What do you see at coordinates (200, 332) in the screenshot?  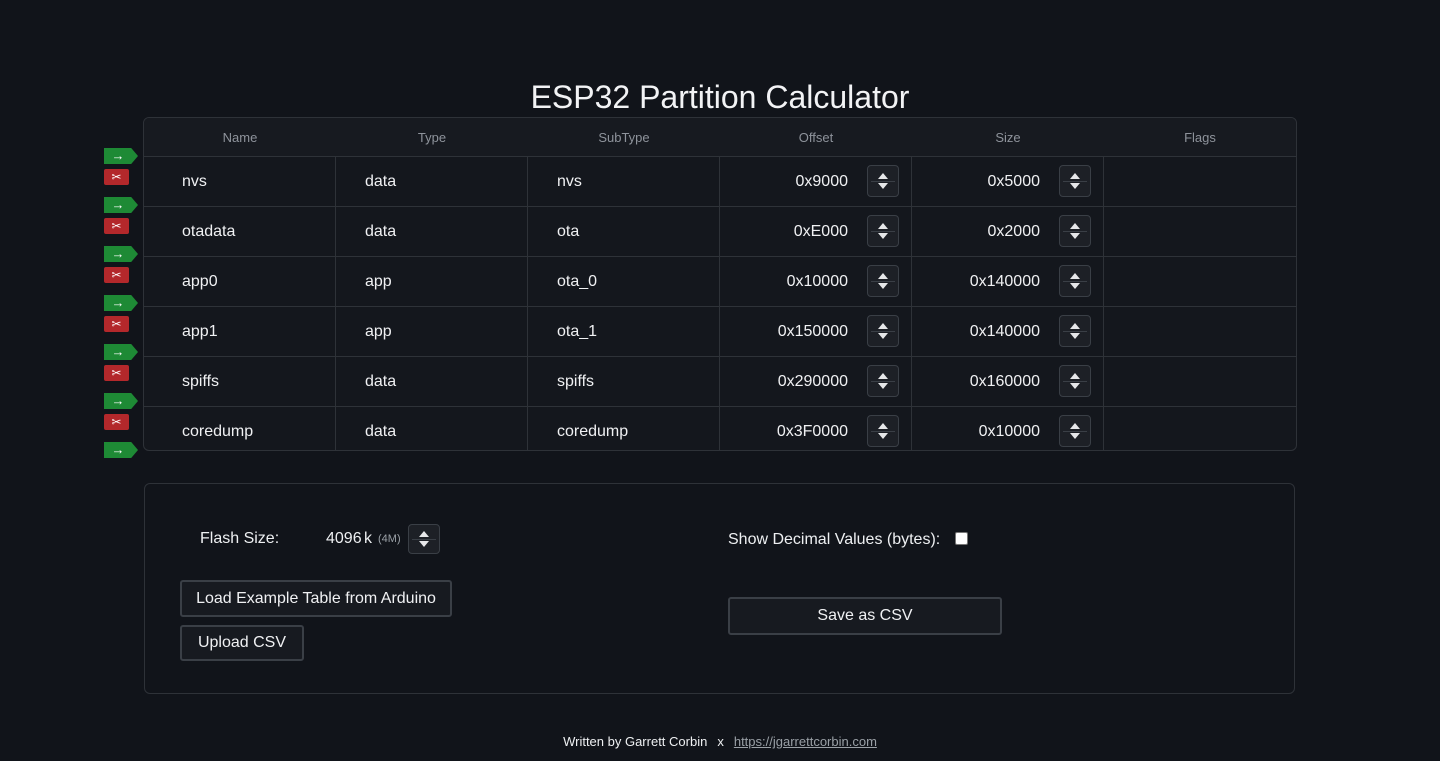 I see `name-cell-value: app1` at bounding box center [200, 332].